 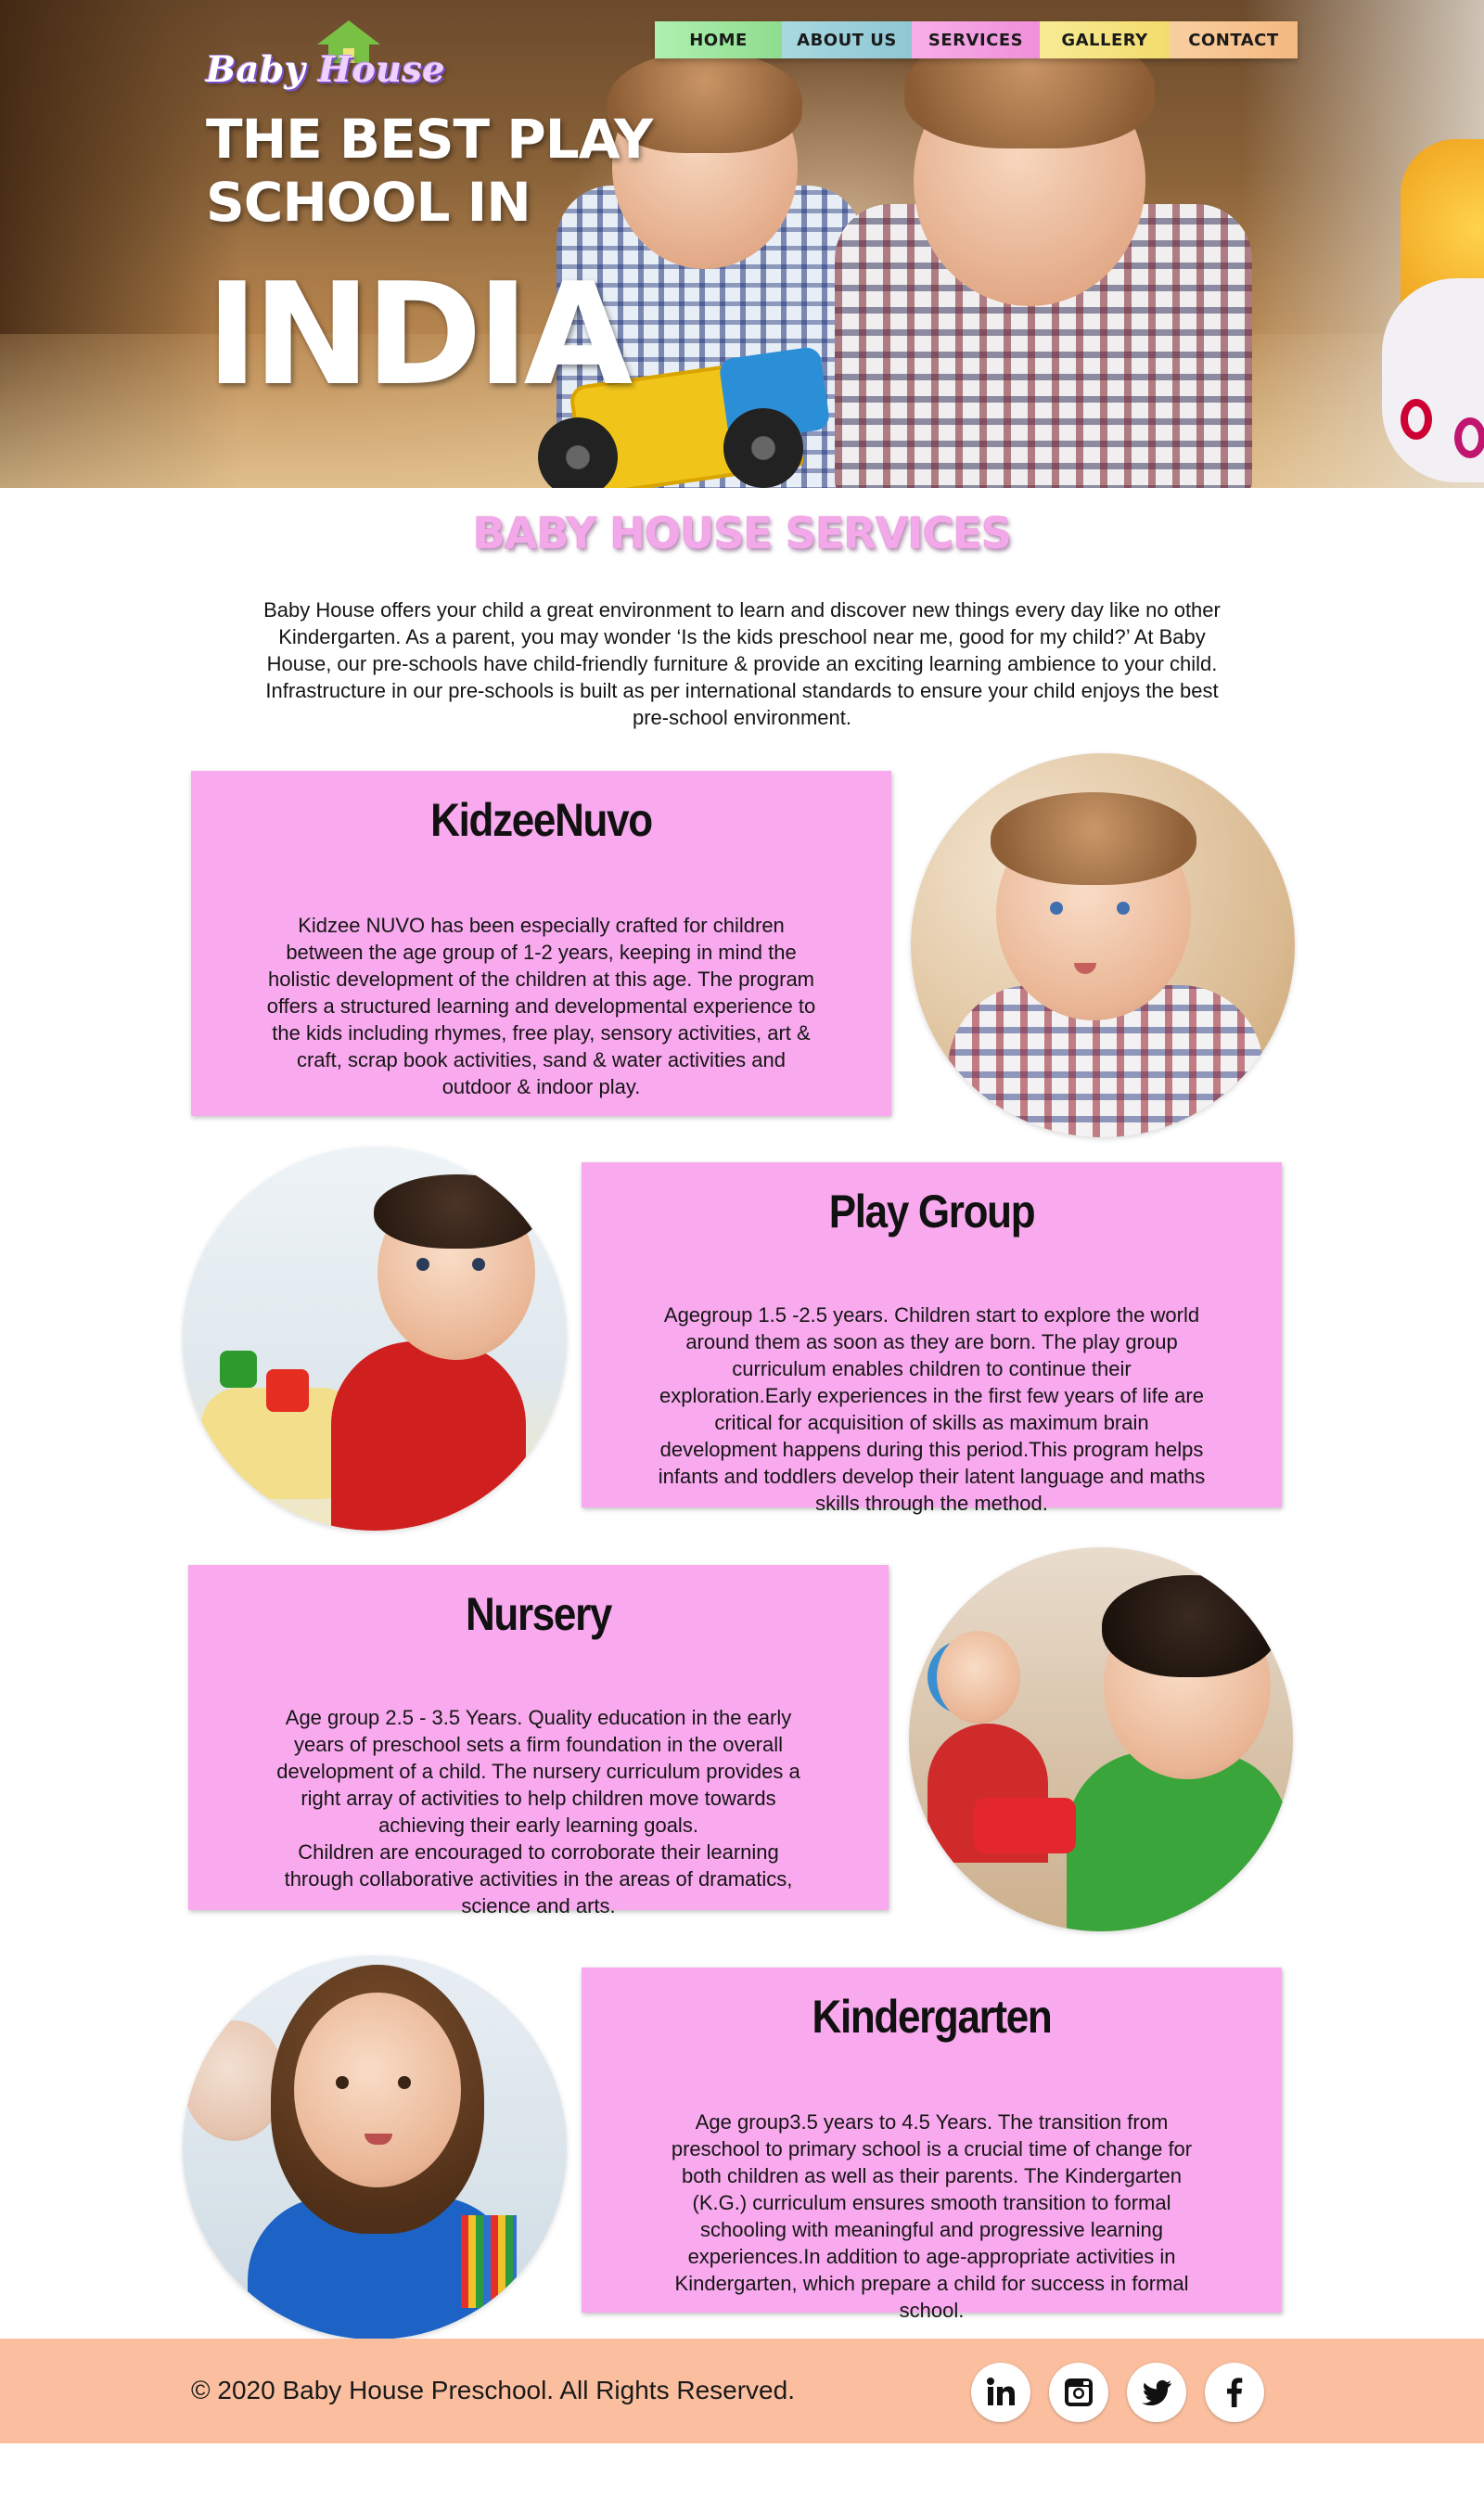 I want to click on hero-line-3: INDIA, so click(x=419, y=334).